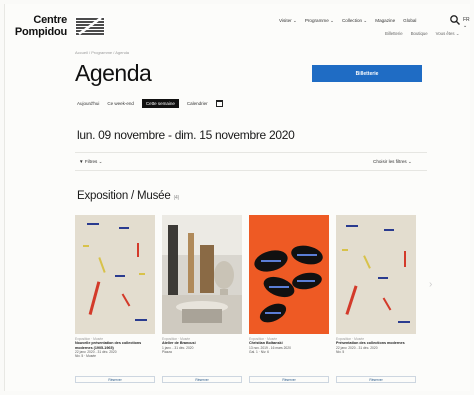  What do you see at coordinates (113, 73) in the screenshot?
I see `page-title: Agenda` at bounding box center [113, 73].